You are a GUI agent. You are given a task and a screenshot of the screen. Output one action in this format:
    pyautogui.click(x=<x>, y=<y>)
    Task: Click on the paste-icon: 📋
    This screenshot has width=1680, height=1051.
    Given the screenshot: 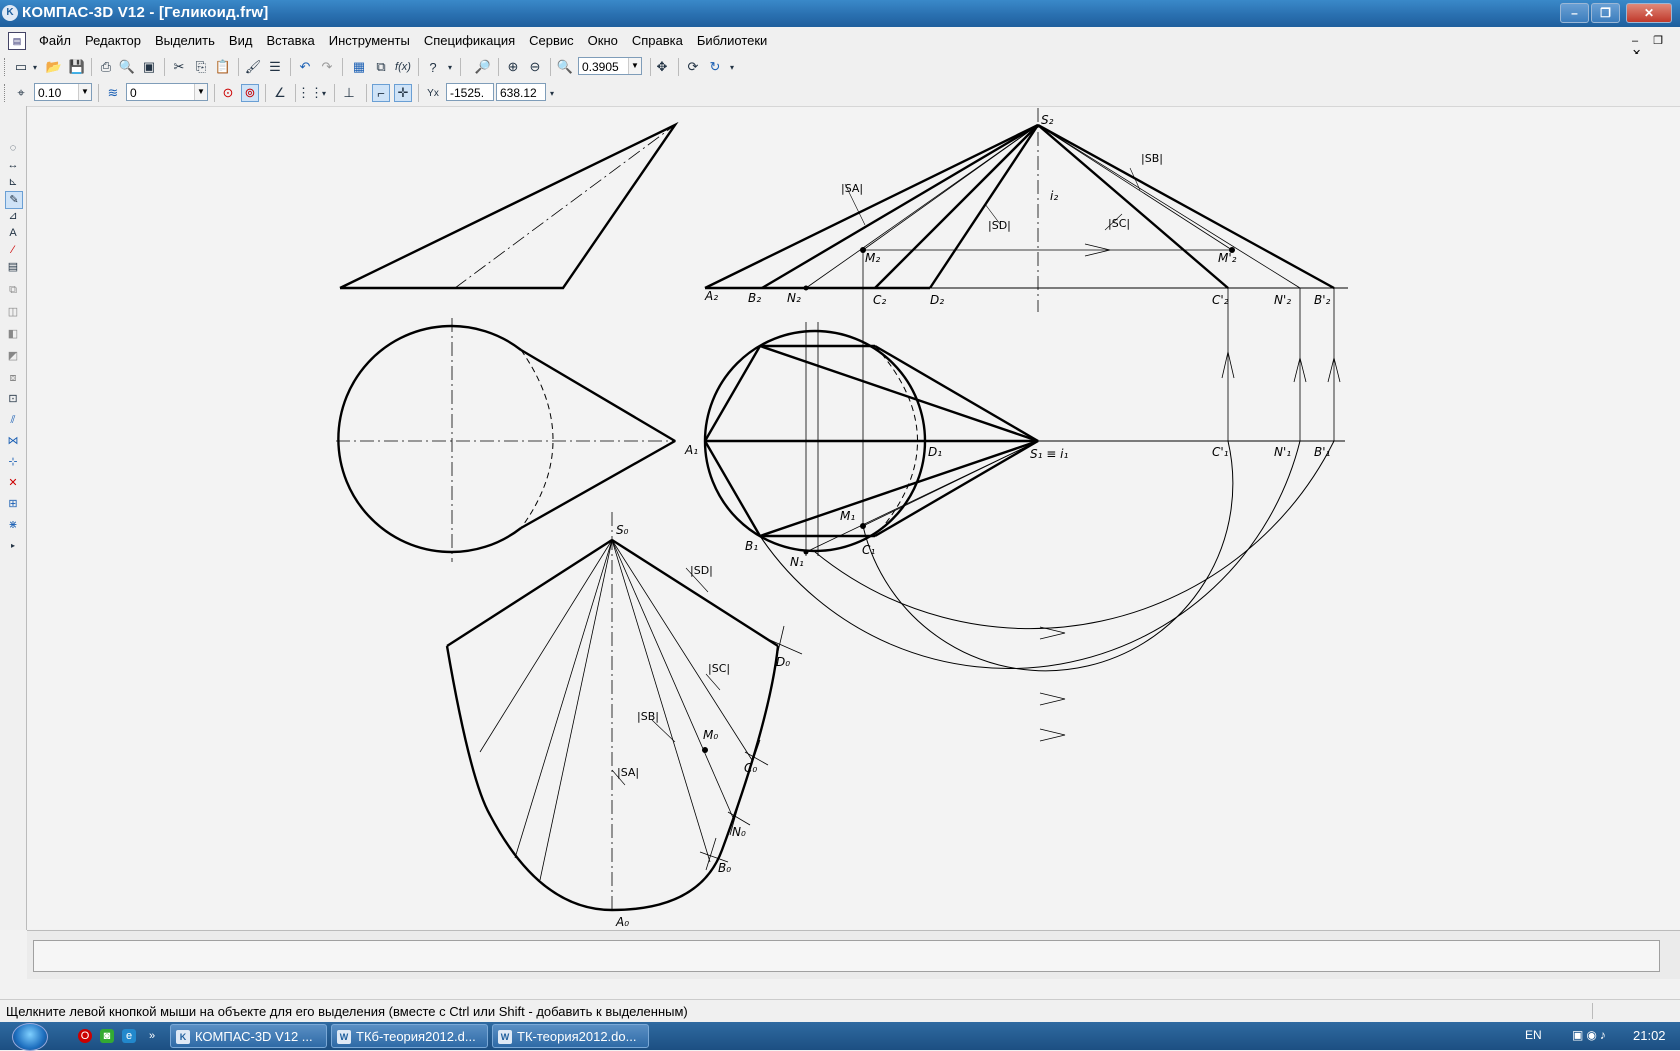 What is the action you would take?
    pyautogui.click(x=223, y=67)
    